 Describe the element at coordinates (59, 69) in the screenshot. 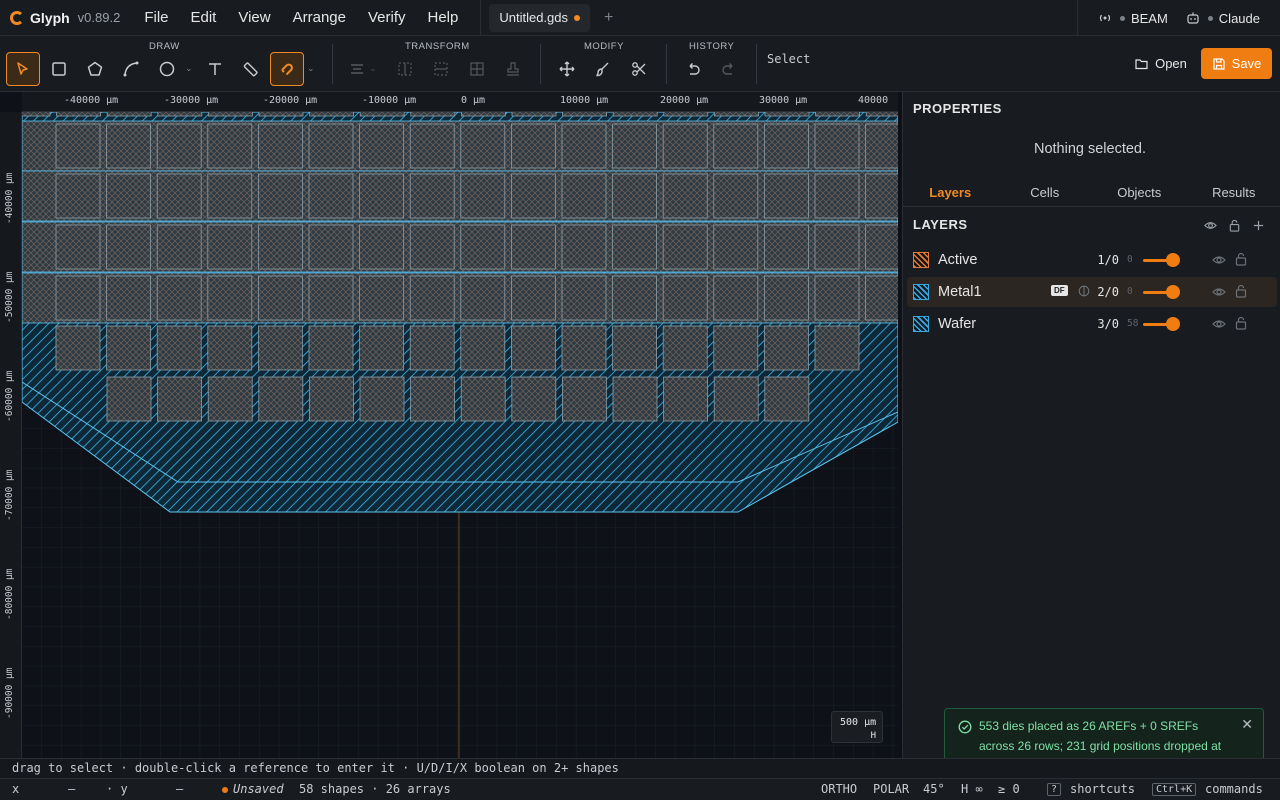

I see `rectangle-tool-button` at that location.